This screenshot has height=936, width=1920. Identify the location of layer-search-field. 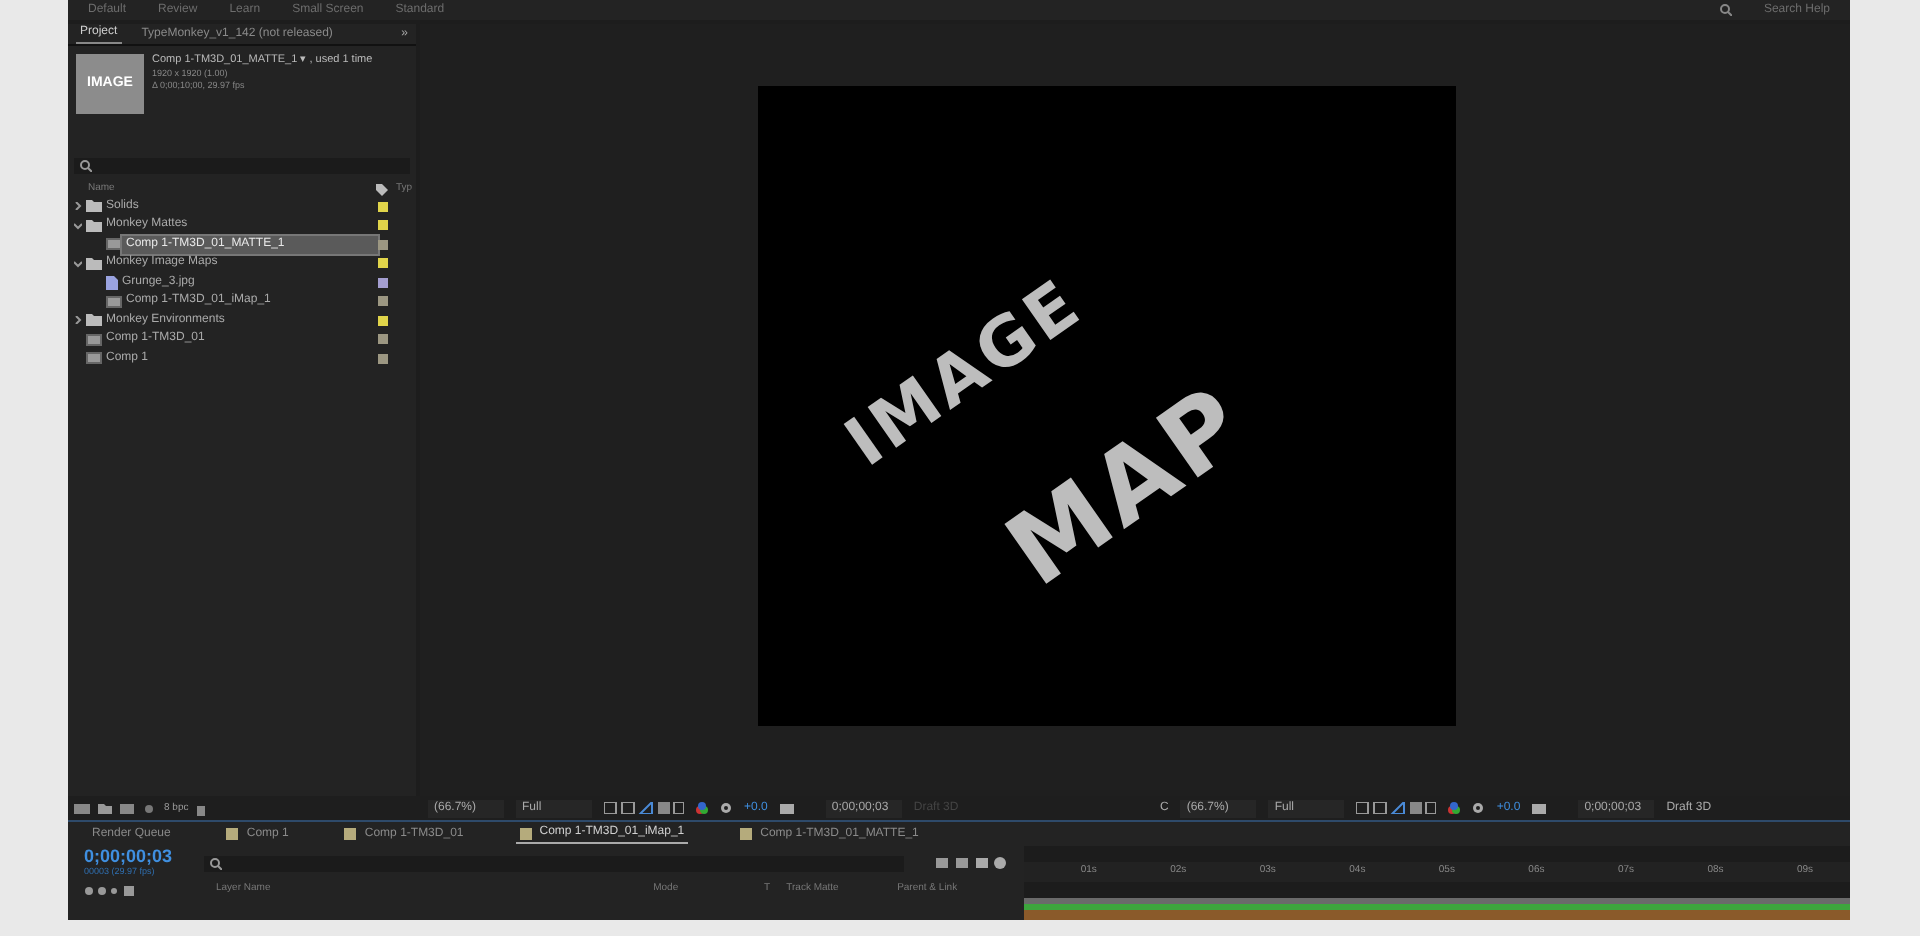
(554, 863).